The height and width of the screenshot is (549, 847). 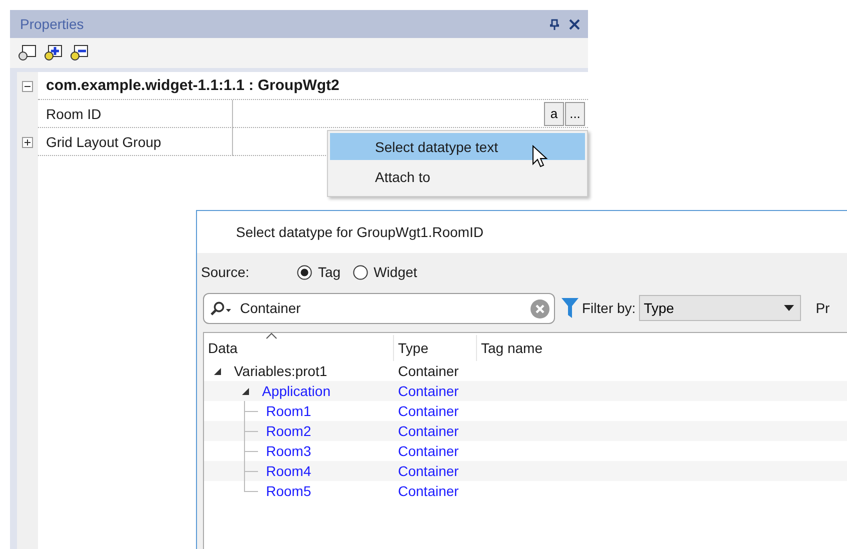 What do you see at coordinates (525, 431) in the screenshot?
I see `tree-row: Room2 Container` at bounding box center [525, 431].